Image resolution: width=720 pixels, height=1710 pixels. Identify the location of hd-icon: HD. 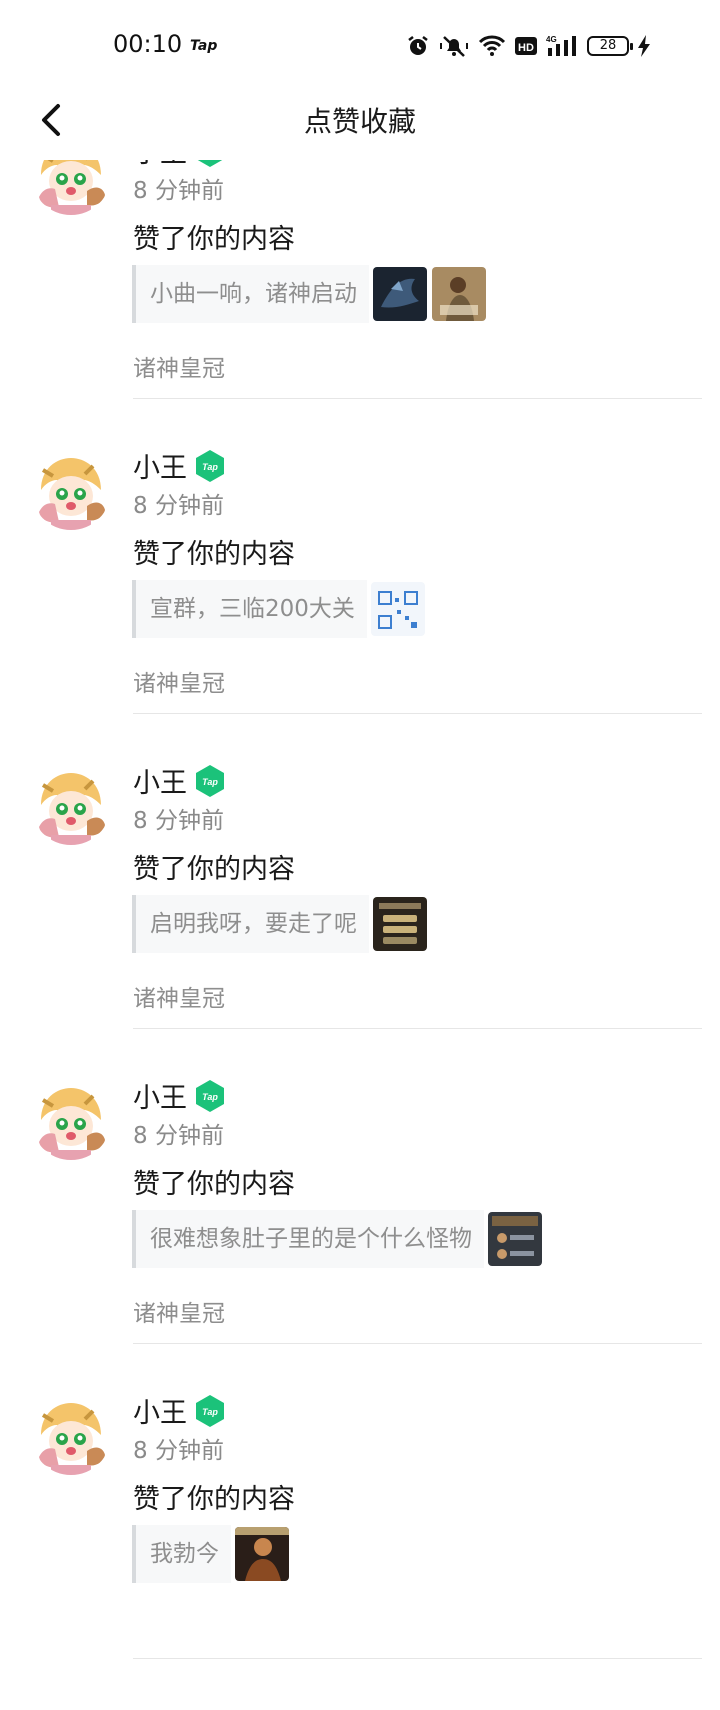
(526, 46).